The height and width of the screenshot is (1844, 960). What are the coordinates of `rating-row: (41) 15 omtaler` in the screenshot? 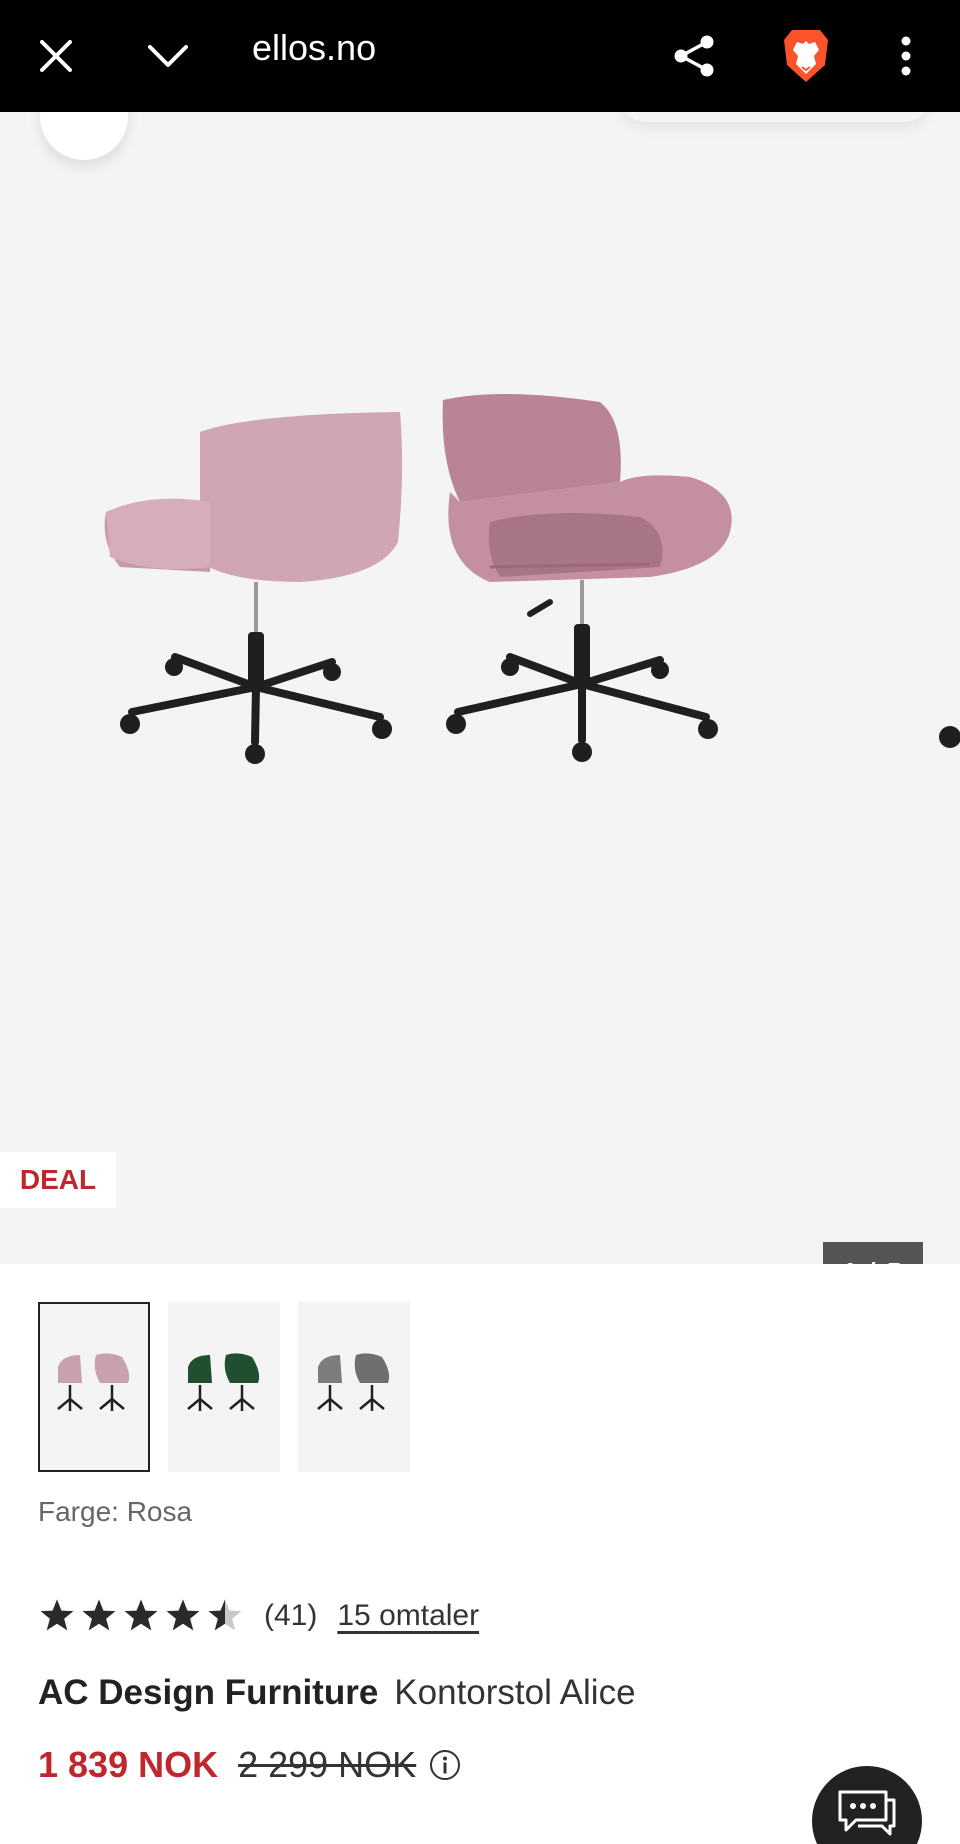 It's located at (258, 1616).